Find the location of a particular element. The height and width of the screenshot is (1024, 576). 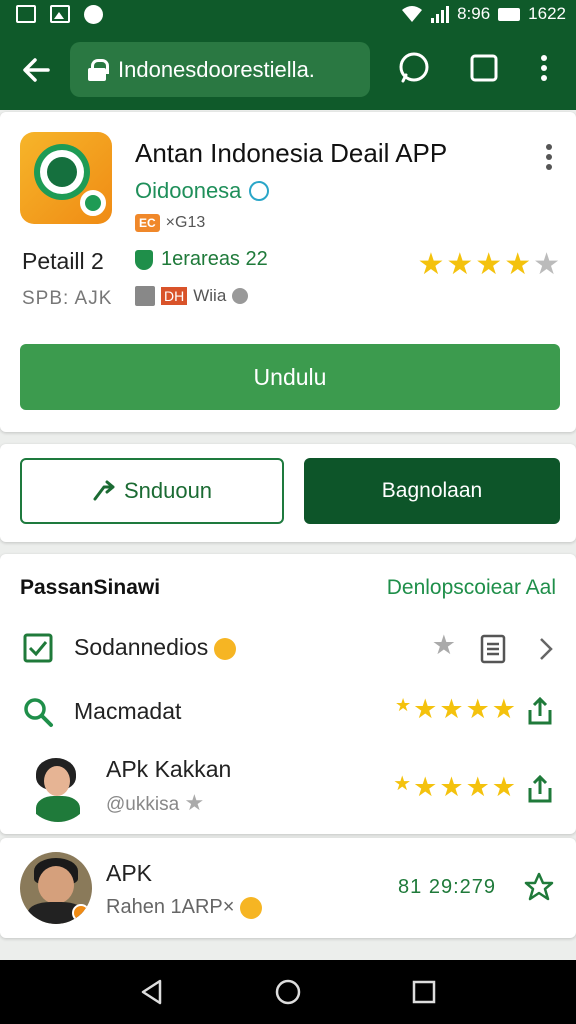

back-nav-icon is located at coordinates (152, 992).